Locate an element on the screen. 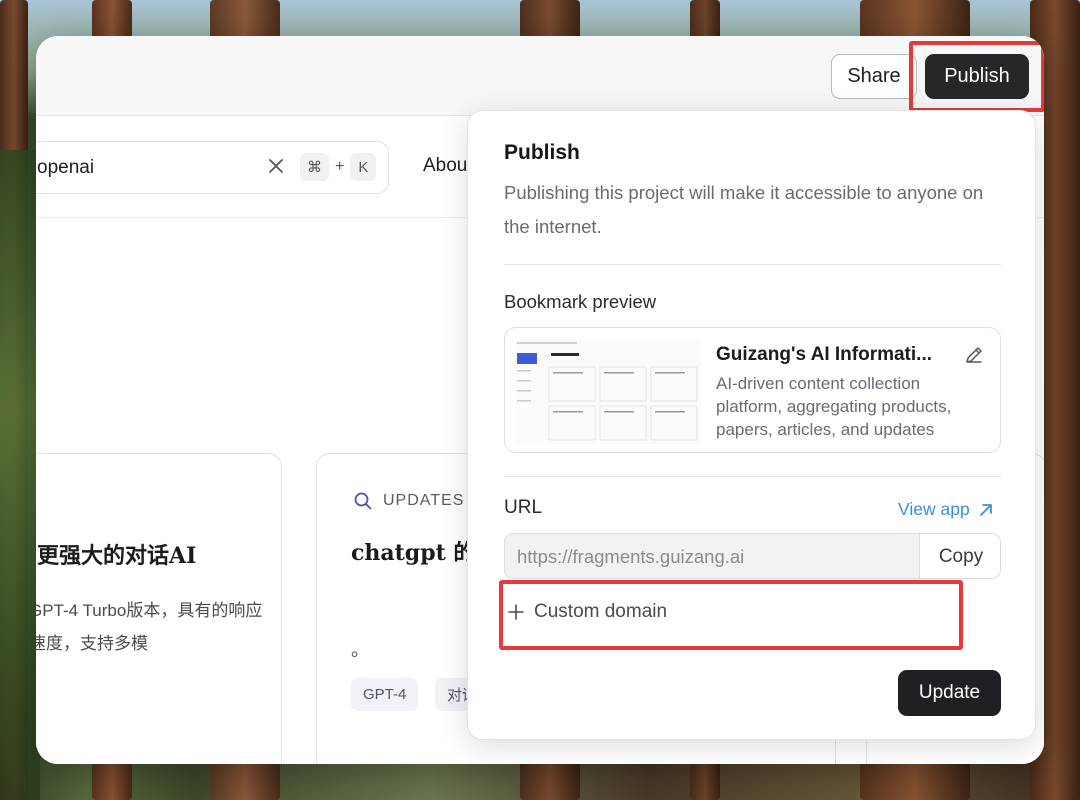  card-category: UPDATES is located at coordinates (408, 501).